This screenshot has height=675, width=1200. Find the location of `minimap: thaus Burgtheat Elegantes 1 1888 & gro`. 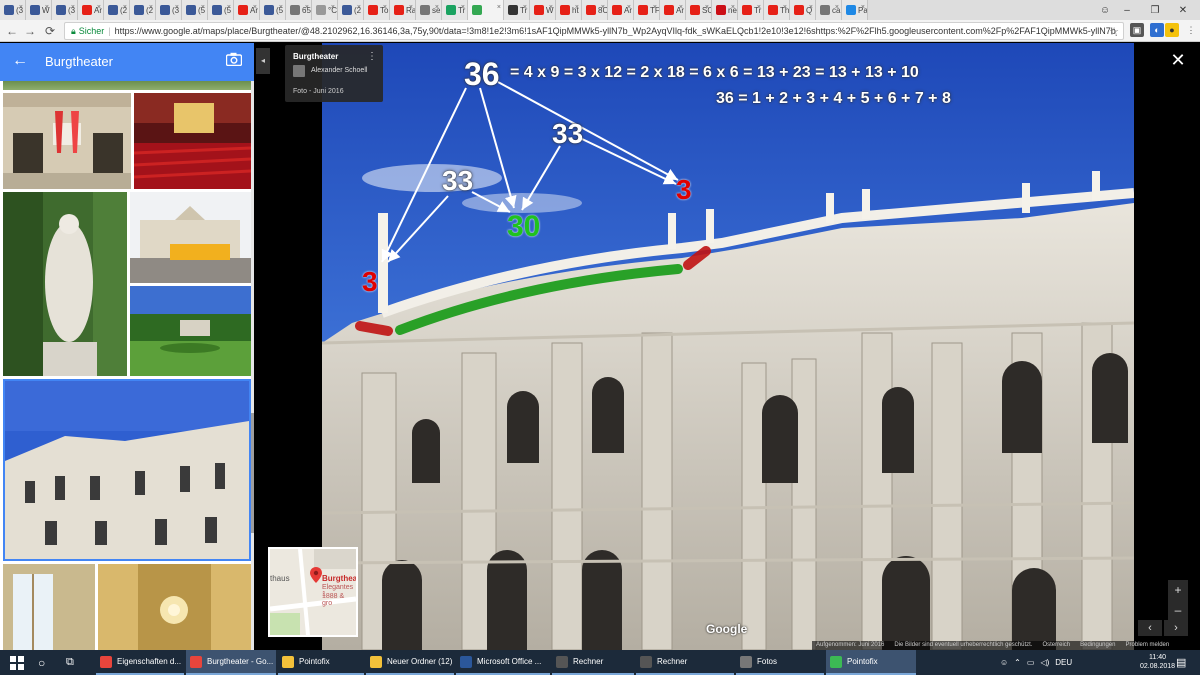

minimap: thaus Burgtheat Elegantes 1 1888 & gro is located at coordinates (313, 592).